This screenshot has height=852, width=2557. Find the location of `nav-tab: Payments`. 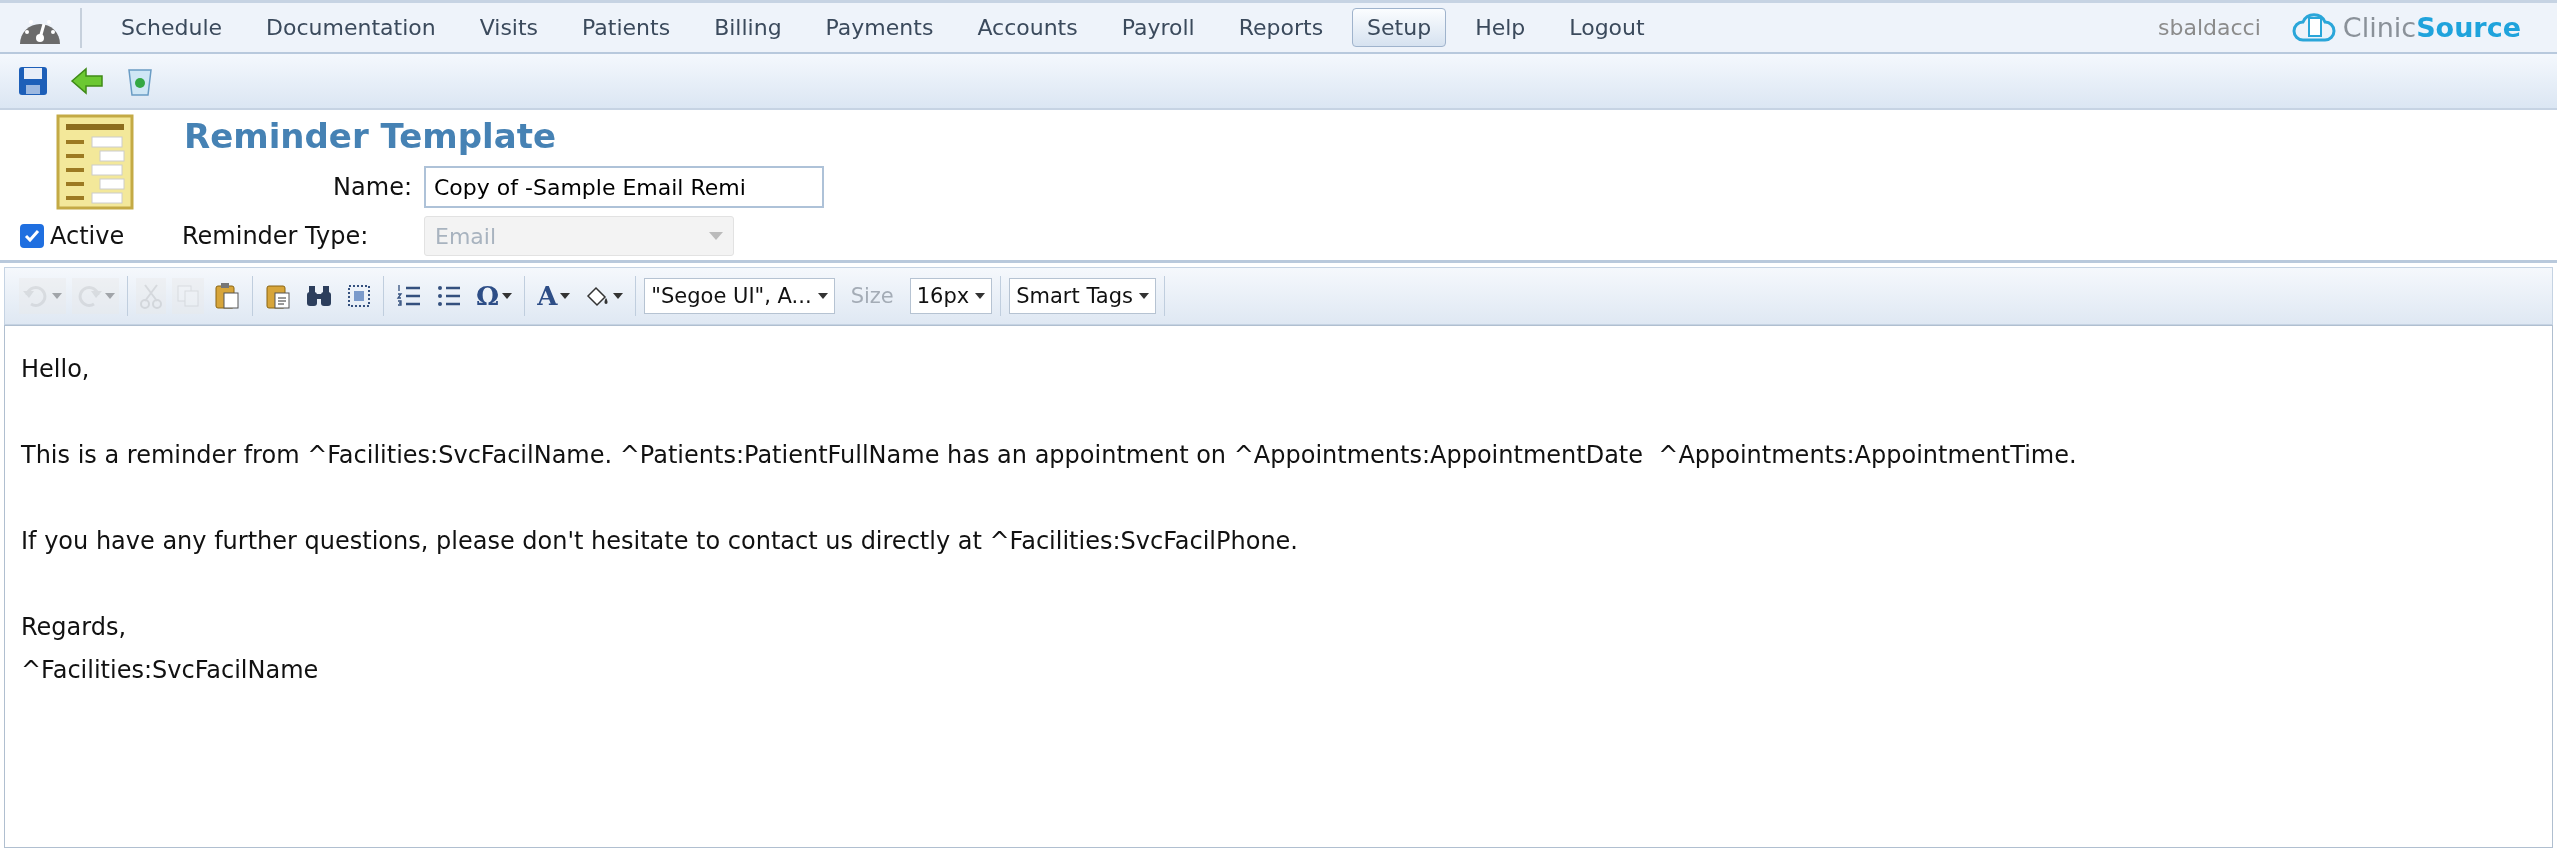

nav-tab: Payments is located at coordinates (879, 27).